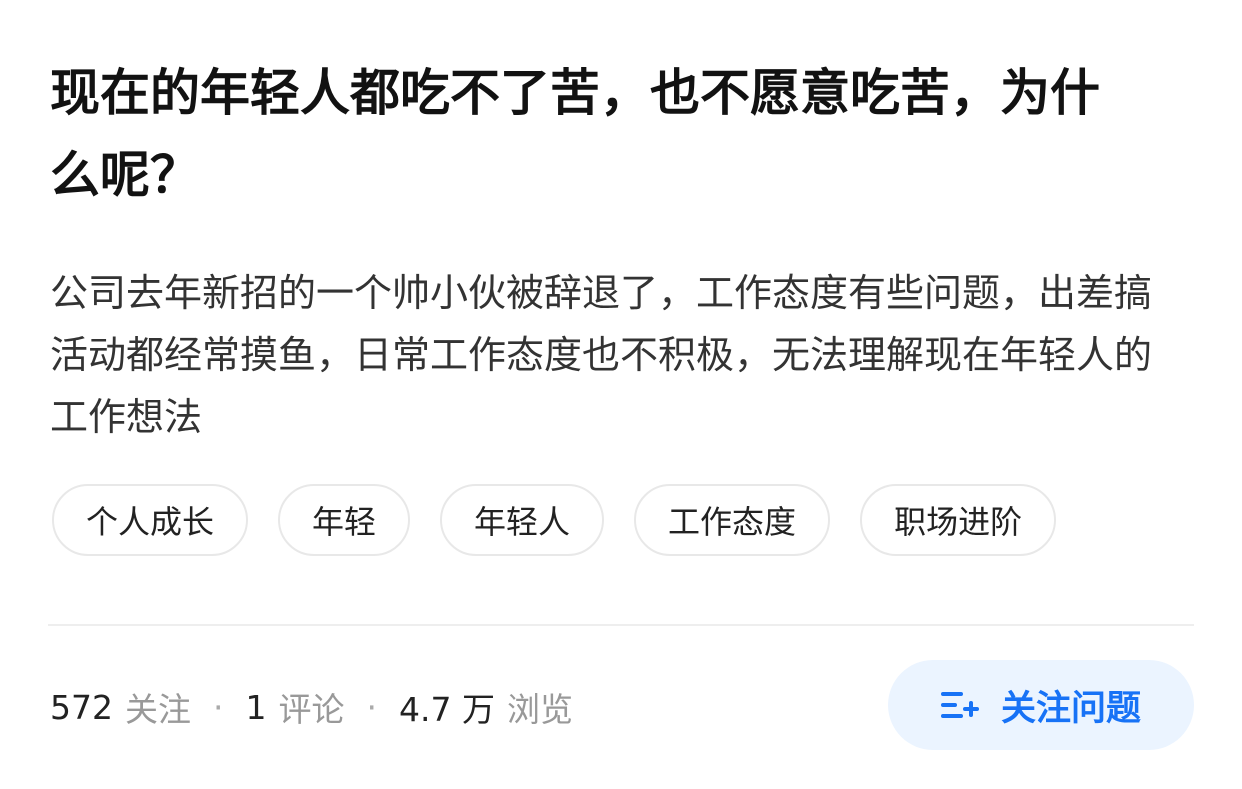 The width and height of the screenshot is (1242, 789). I want to click on follow-count: 572, so click(81, 707).